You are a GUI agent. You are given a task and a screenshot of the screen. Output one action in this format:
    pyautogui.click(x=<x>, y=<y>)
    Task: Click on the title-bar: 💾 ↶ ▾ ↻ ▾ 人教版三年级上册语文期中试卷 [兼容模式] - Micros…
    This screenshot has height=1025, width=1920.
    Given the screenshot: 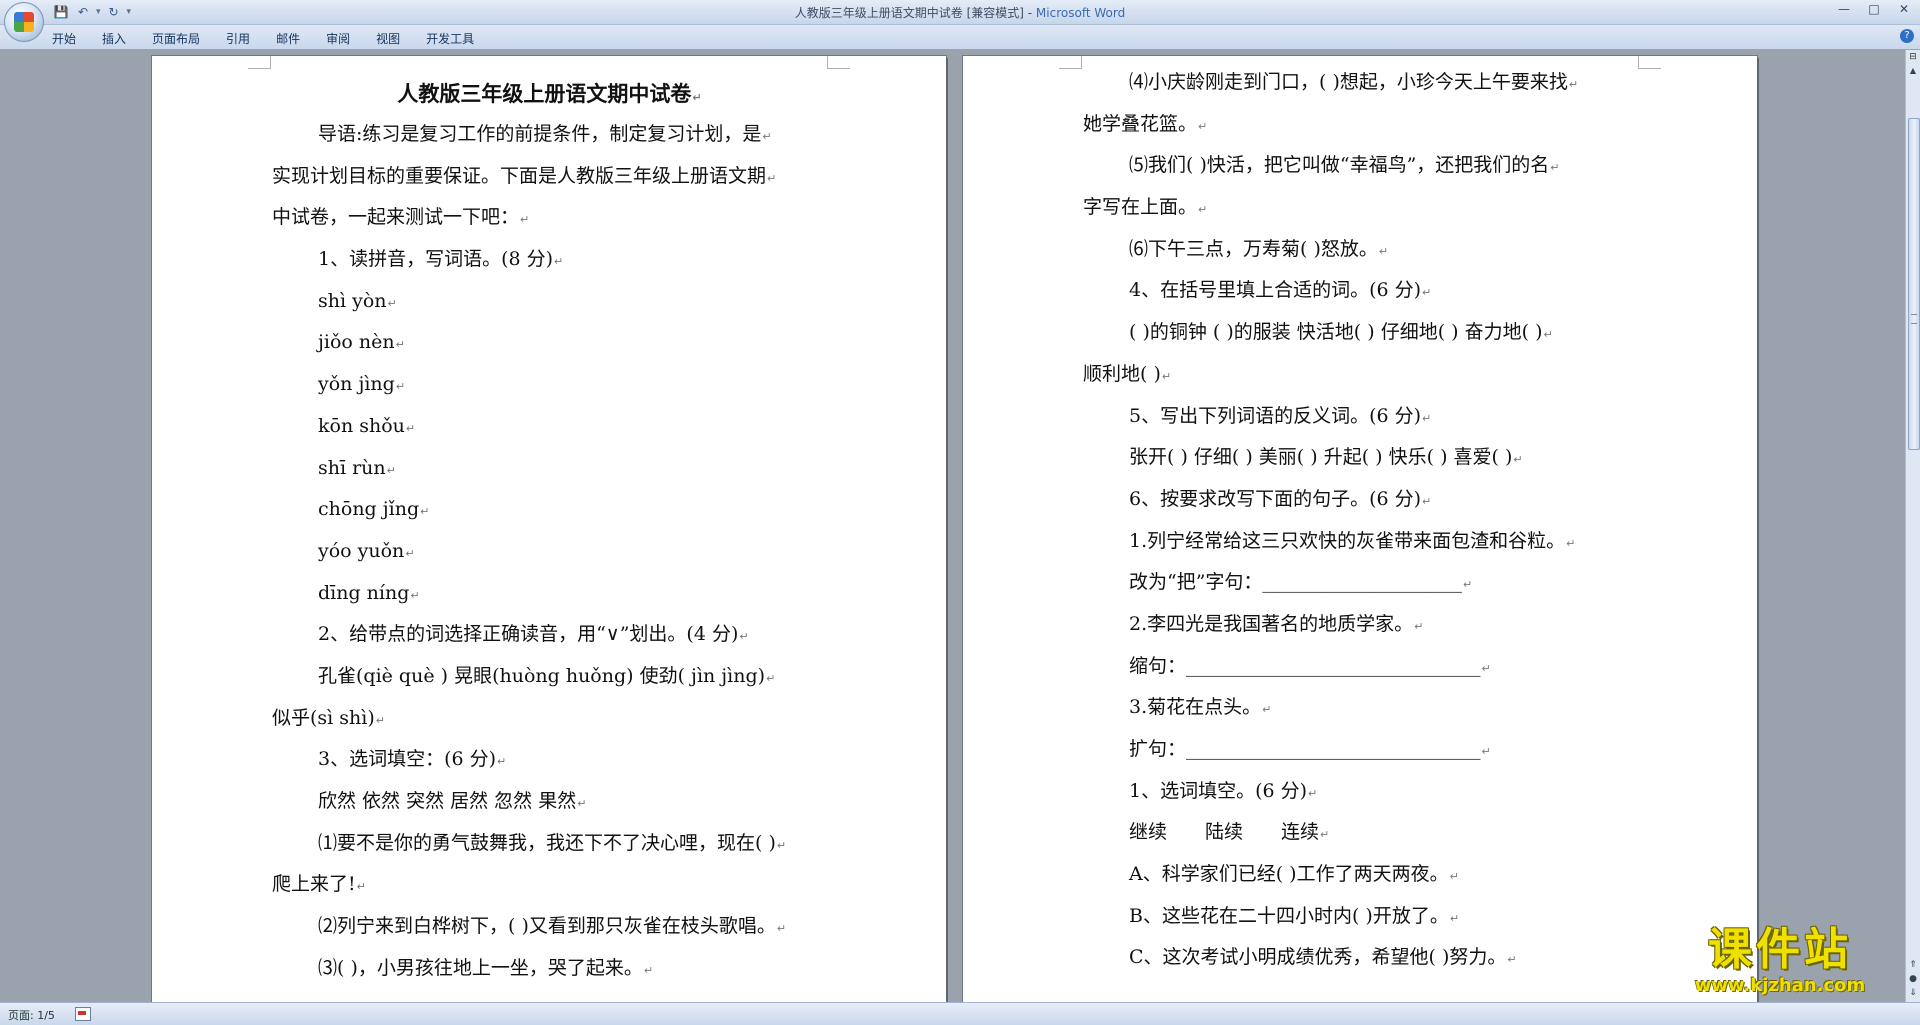 What is the action you would take?
    pyautogui.click(x=960, y=12)
    